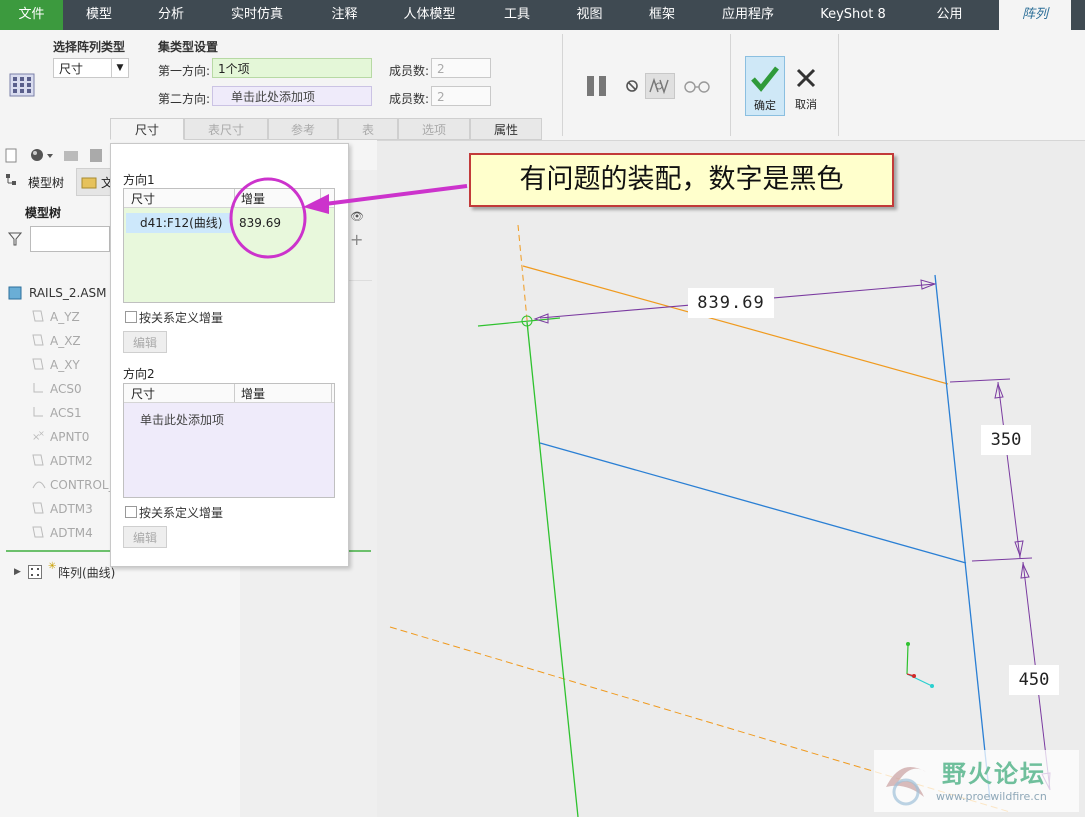  What do you see at coordinates (22, 85) in the screenshot?
I see `pattern-grid-icon` at bounding box center [22, 85].